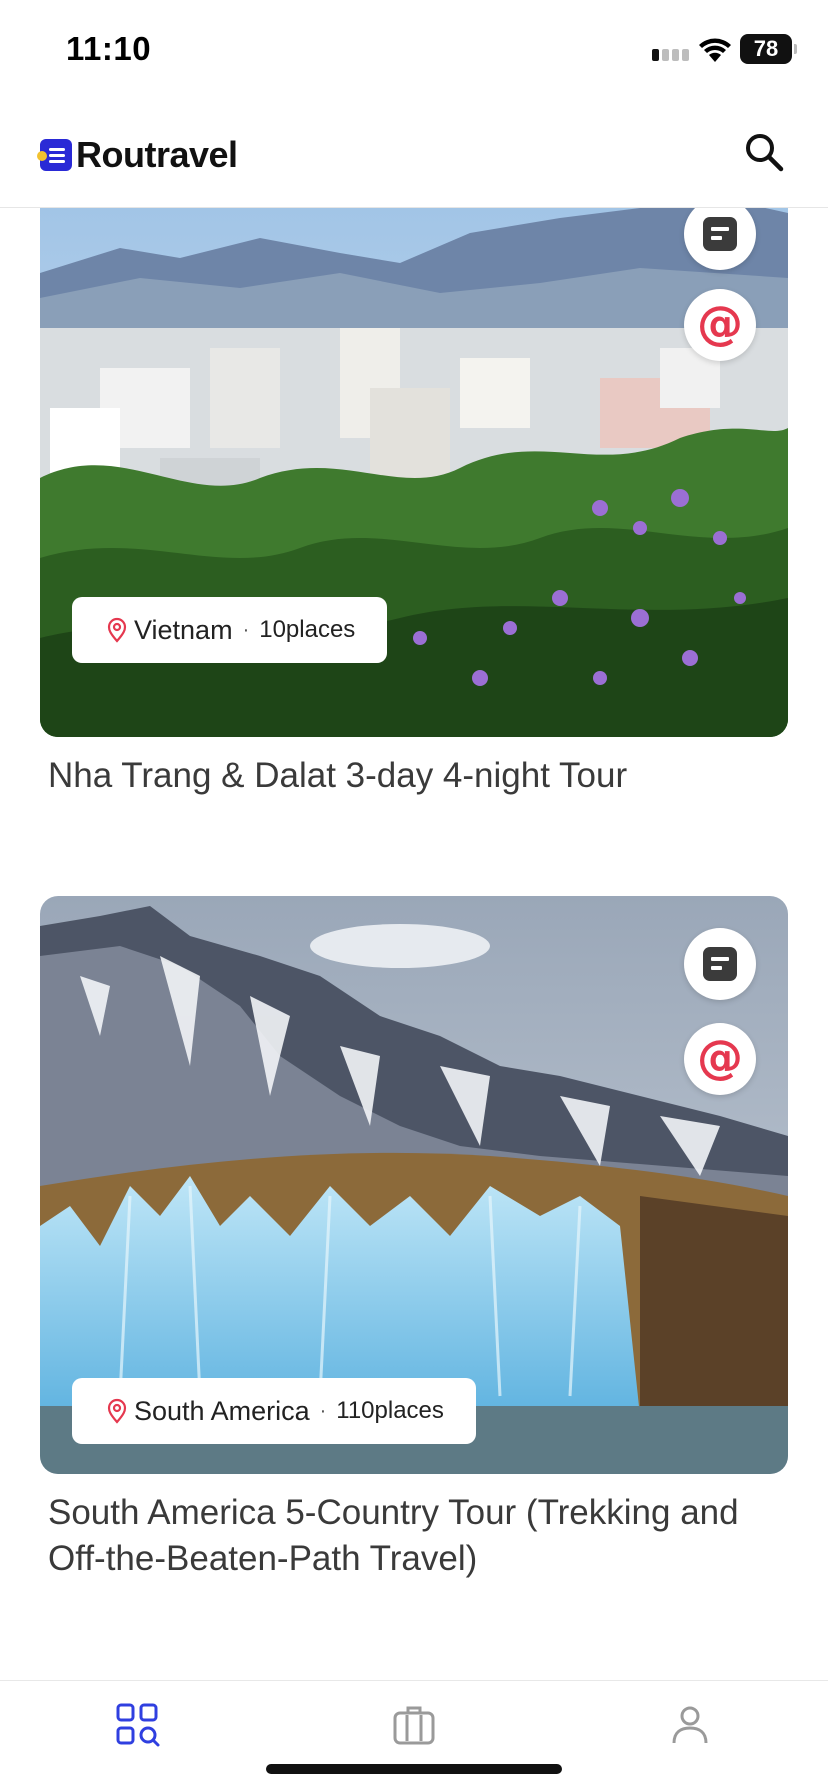  I want to click on battery-level: 78, so click(766, 48).